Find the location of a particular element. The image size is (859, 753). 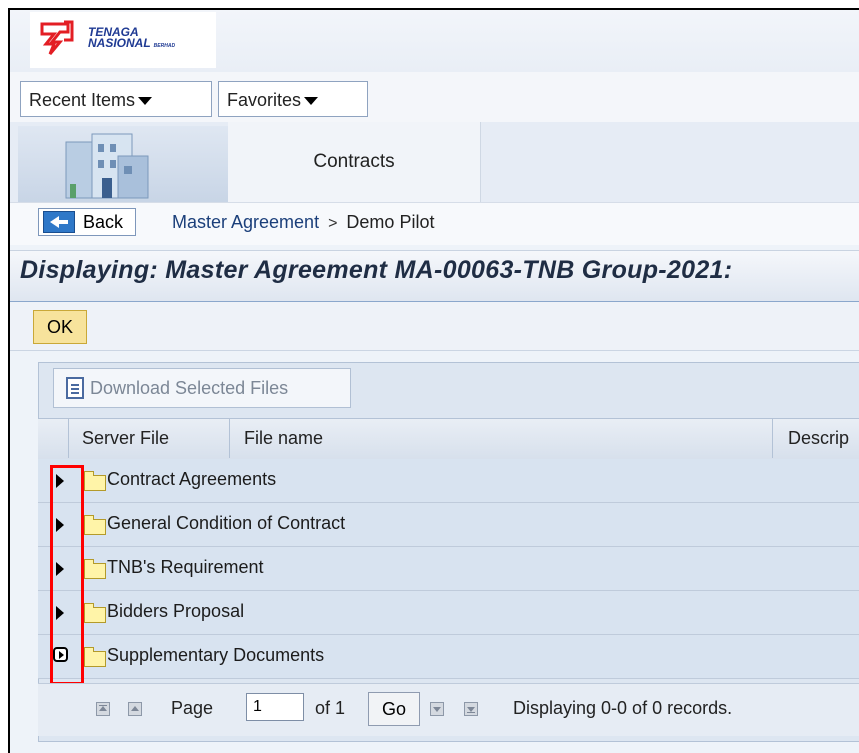

recent-items-label: Recent Items is located at coordinates (82, 100).